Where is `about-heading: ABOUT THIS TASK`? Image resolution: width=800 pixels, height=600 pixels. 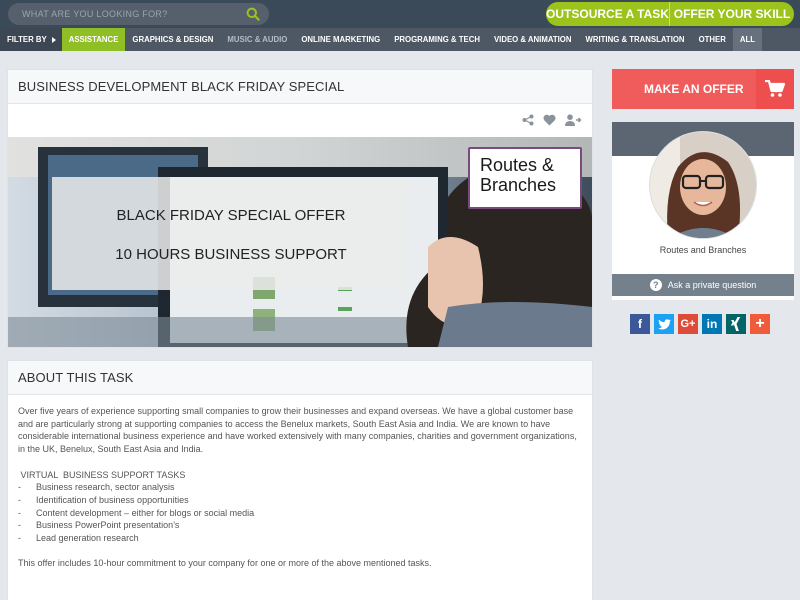 about-heading: ABOUT THIS TASK is located at coordinates (300, 378).